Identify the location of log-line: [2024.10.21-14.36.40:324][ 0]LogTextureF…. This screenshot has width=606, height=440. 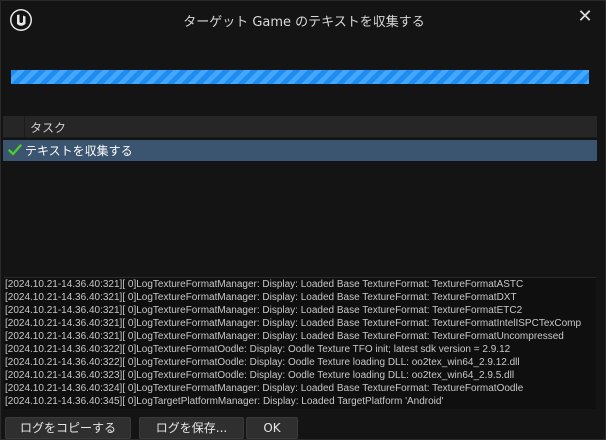
(264, 388).